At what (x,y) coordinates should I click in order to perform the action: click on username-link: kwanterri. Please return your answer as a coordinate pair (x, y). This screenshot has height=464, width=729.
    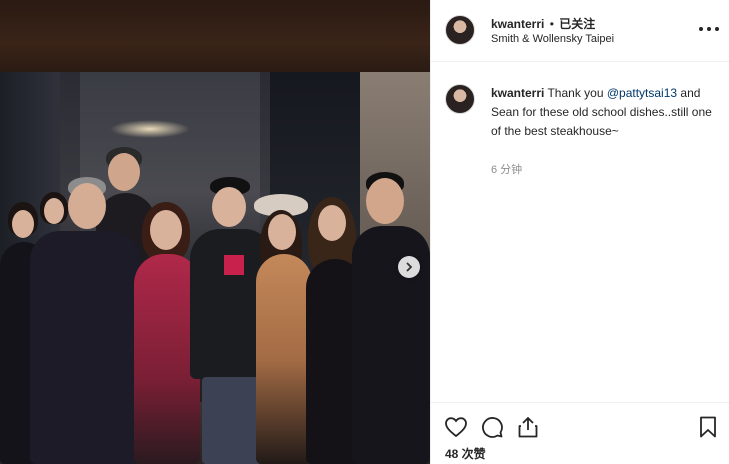
    Looking at the image, I should click on (517, 24).